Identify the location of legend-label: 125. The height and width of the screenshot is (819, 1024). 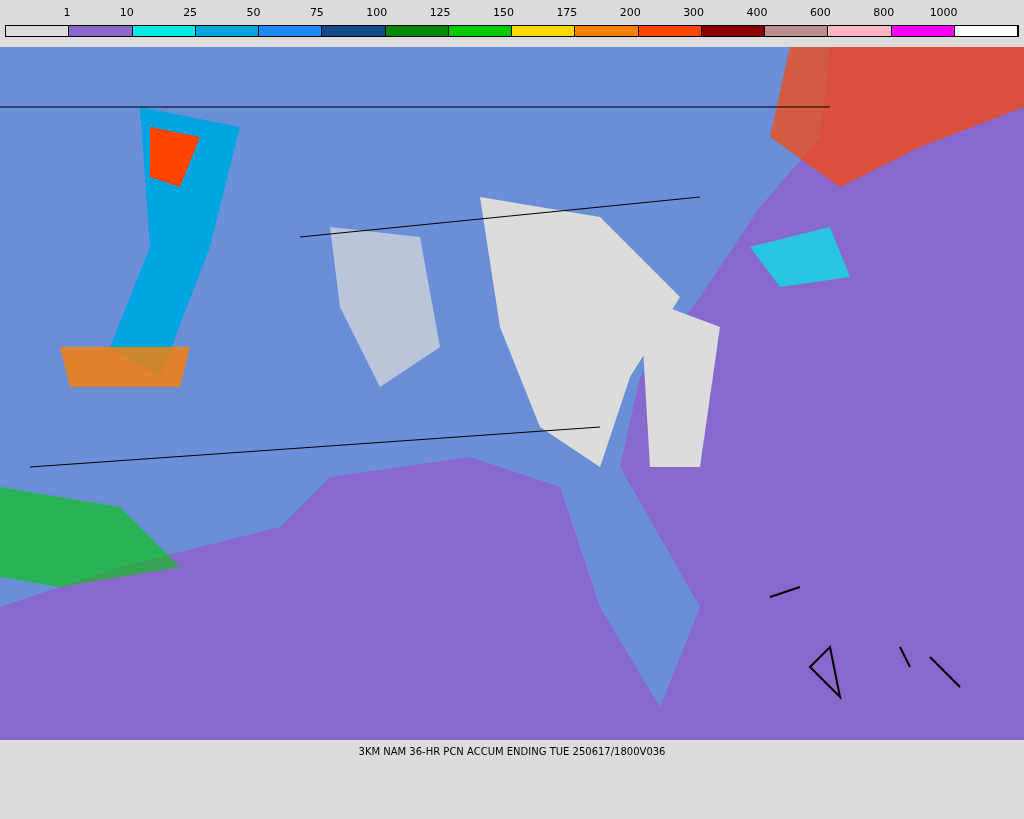
(440, 12).